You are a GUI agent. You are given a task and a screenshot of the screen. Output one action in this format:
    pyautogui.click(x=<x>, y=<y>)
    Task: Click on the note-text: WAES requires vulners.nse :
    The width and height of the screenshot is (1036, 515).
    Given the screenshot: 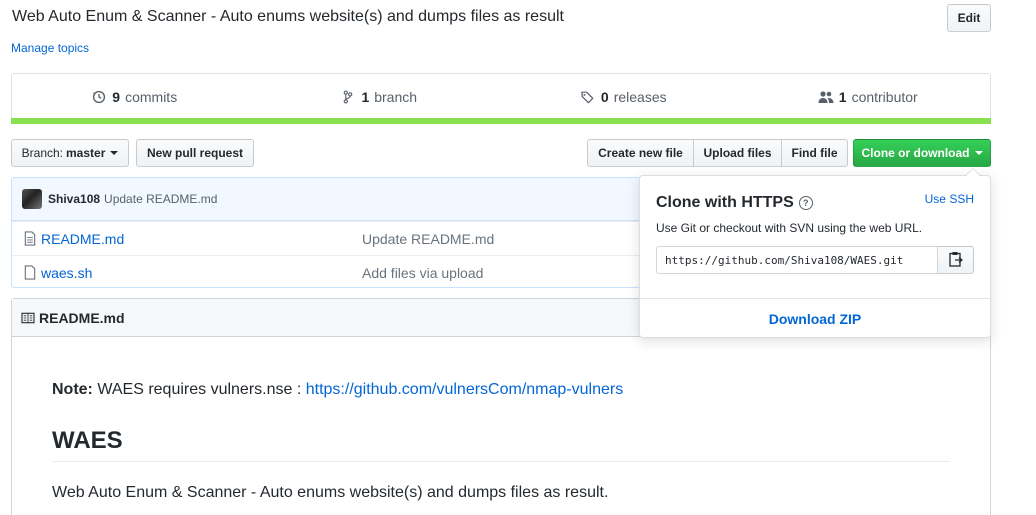 What is the action you would take?
    pyautogui.click(x=199, y=389)
    